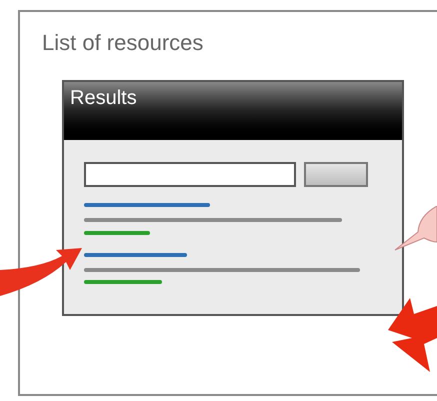  Describe the element at coordinates (415, 229) in the screenshot. I see `callout-drawing` at that location.